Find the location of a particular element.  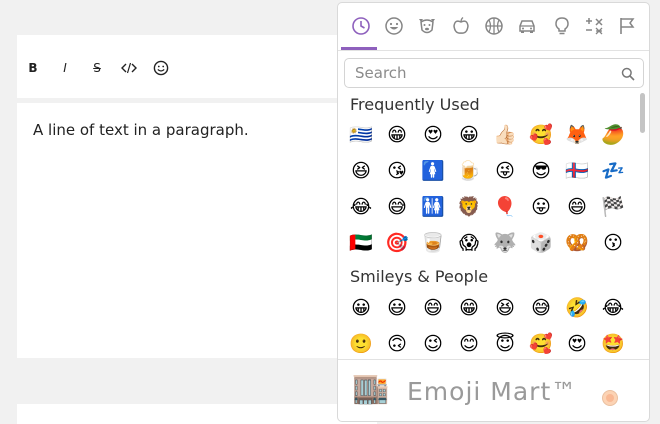

scrollbar is located at coordinates (642, 113).